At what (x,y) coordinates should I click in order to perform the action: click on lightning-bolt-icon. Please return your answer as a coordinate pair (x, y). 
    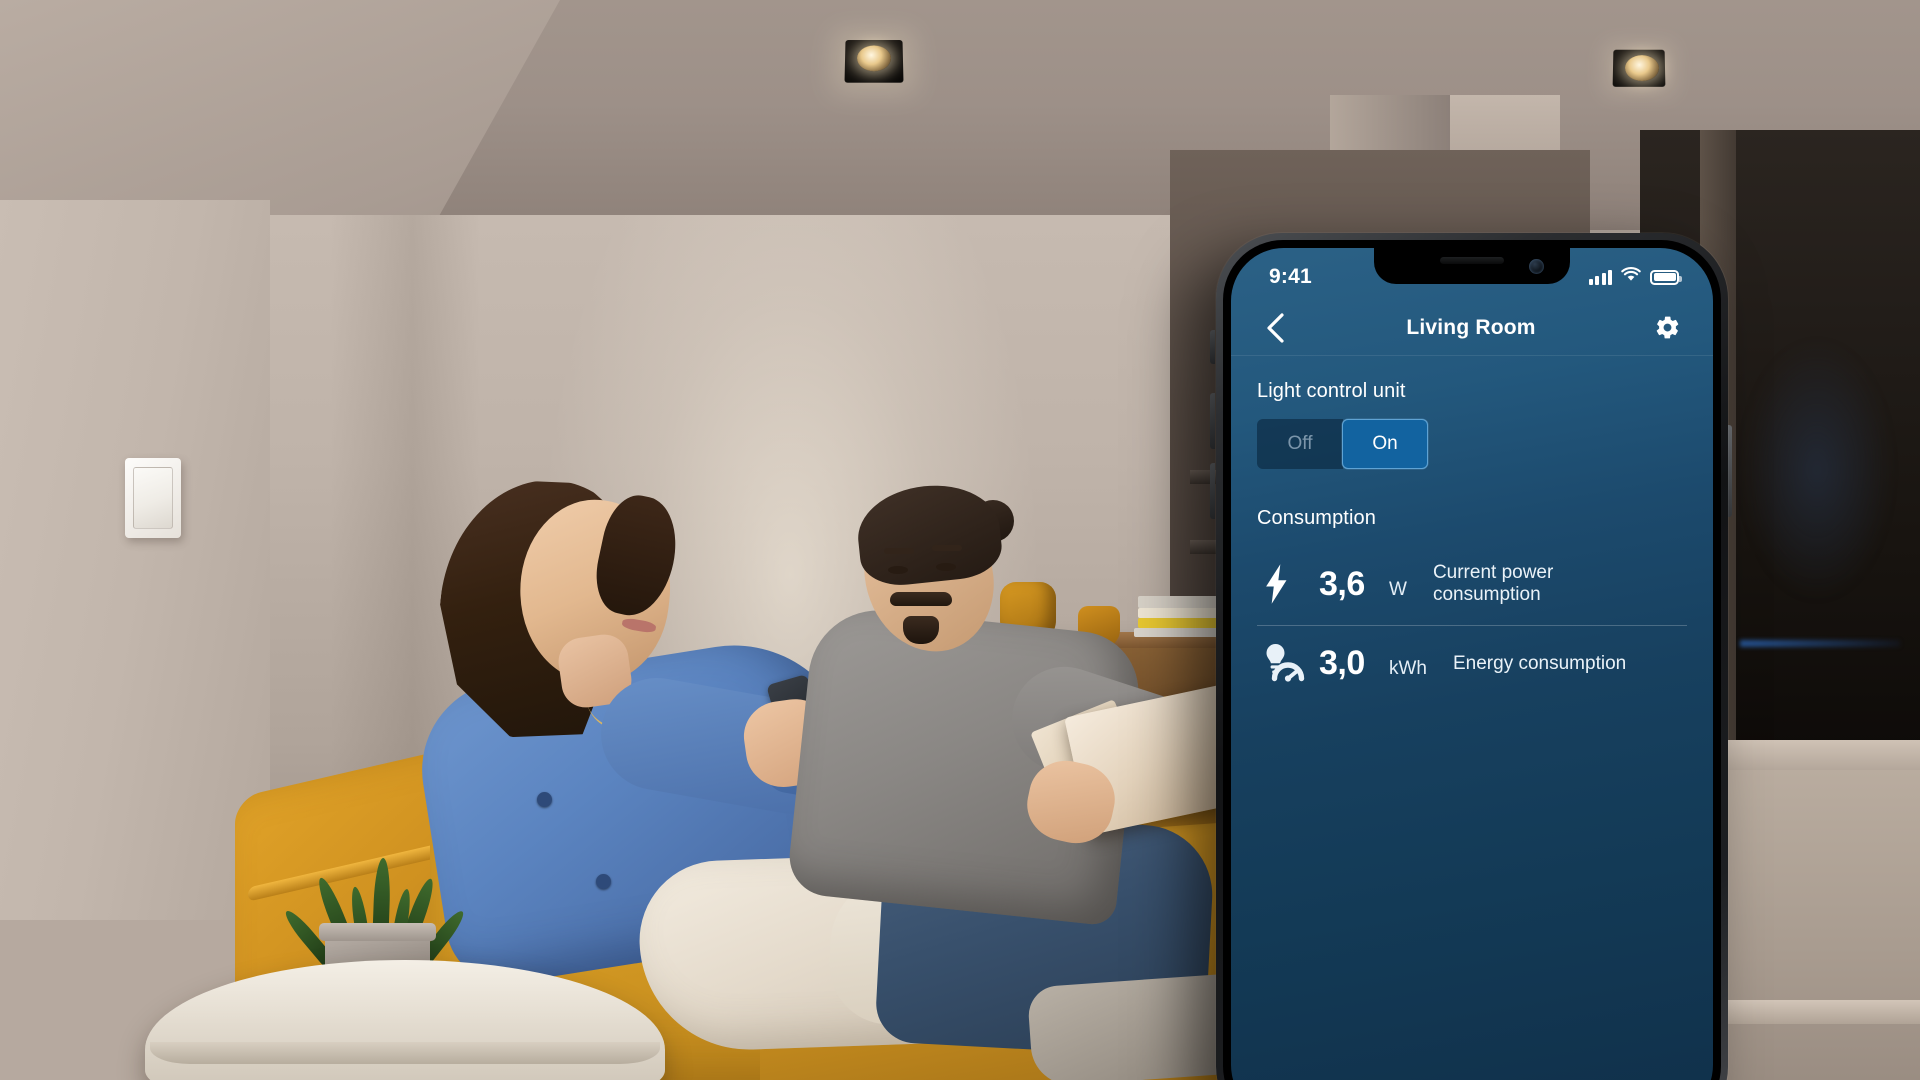
    Looking at the image, I should click on (1290, 584).